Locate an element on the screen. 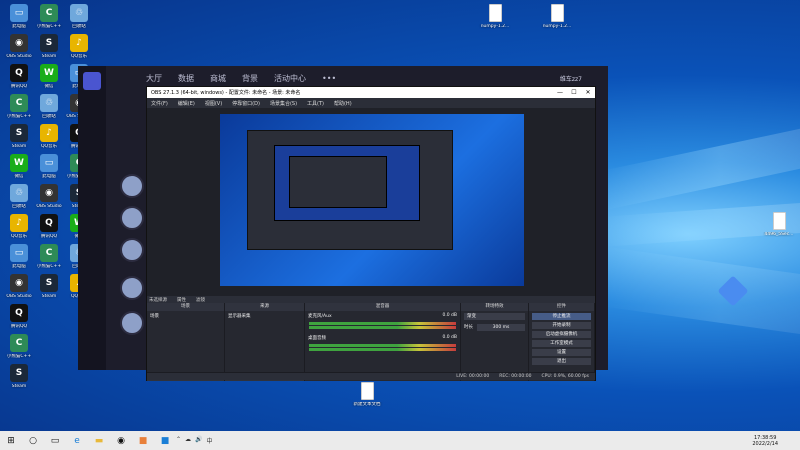  mixer-track: 麦克风/Aux 0.0 dB is located at coordinates (382, 316).